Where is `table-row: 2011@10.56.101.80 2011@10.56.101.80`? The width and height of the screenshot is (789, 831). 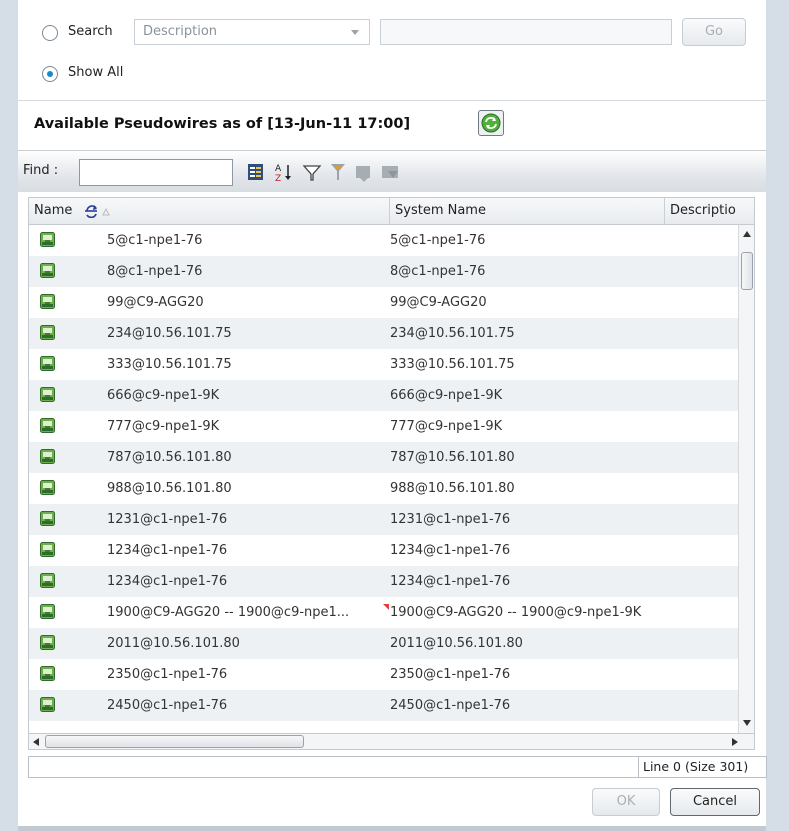
table-row: 2011@10.56.101.80 2011@10.56.101.80 is located at coordinates (383, 643).